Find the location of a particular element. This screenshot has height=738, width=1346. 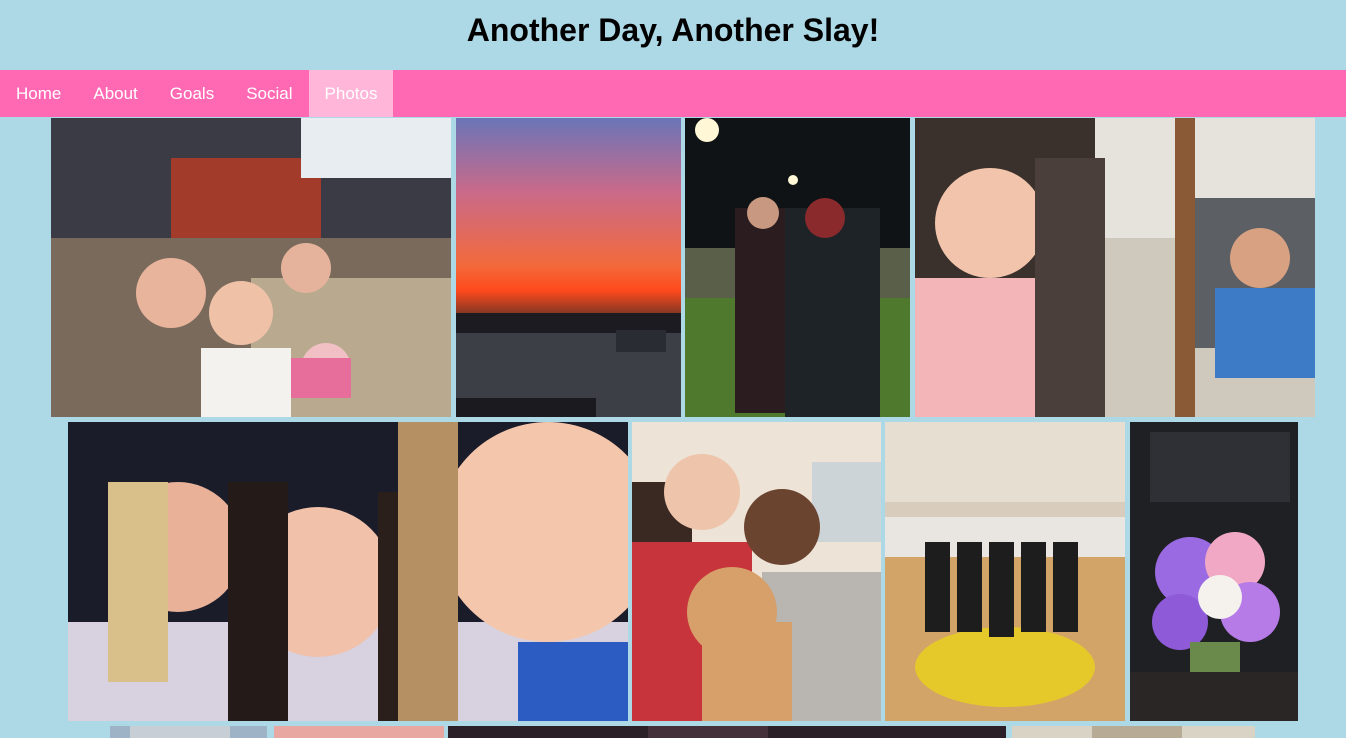

site-header: Another Day, Another Slay! is located at coordinates (673, 35).